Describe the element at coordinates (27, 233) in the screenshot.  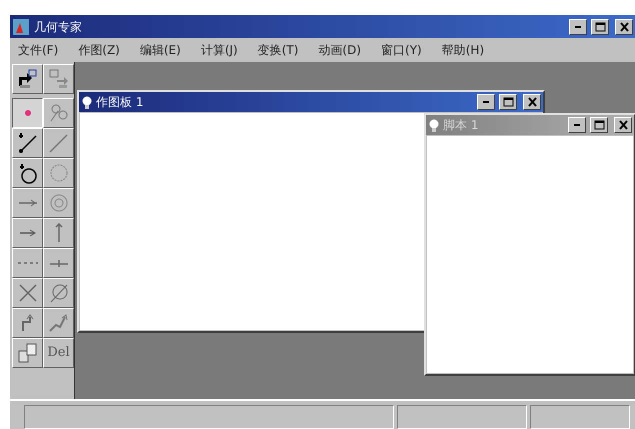
I see `arrow-icon` at that location.